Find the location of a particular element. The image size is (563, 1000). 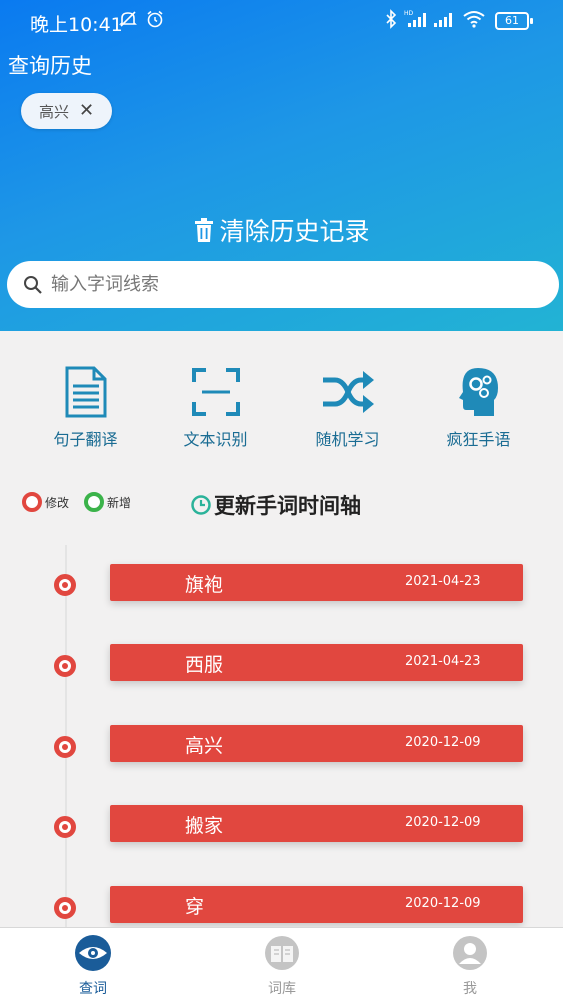

bluetooth-icon is located at coordinates (391, 21).